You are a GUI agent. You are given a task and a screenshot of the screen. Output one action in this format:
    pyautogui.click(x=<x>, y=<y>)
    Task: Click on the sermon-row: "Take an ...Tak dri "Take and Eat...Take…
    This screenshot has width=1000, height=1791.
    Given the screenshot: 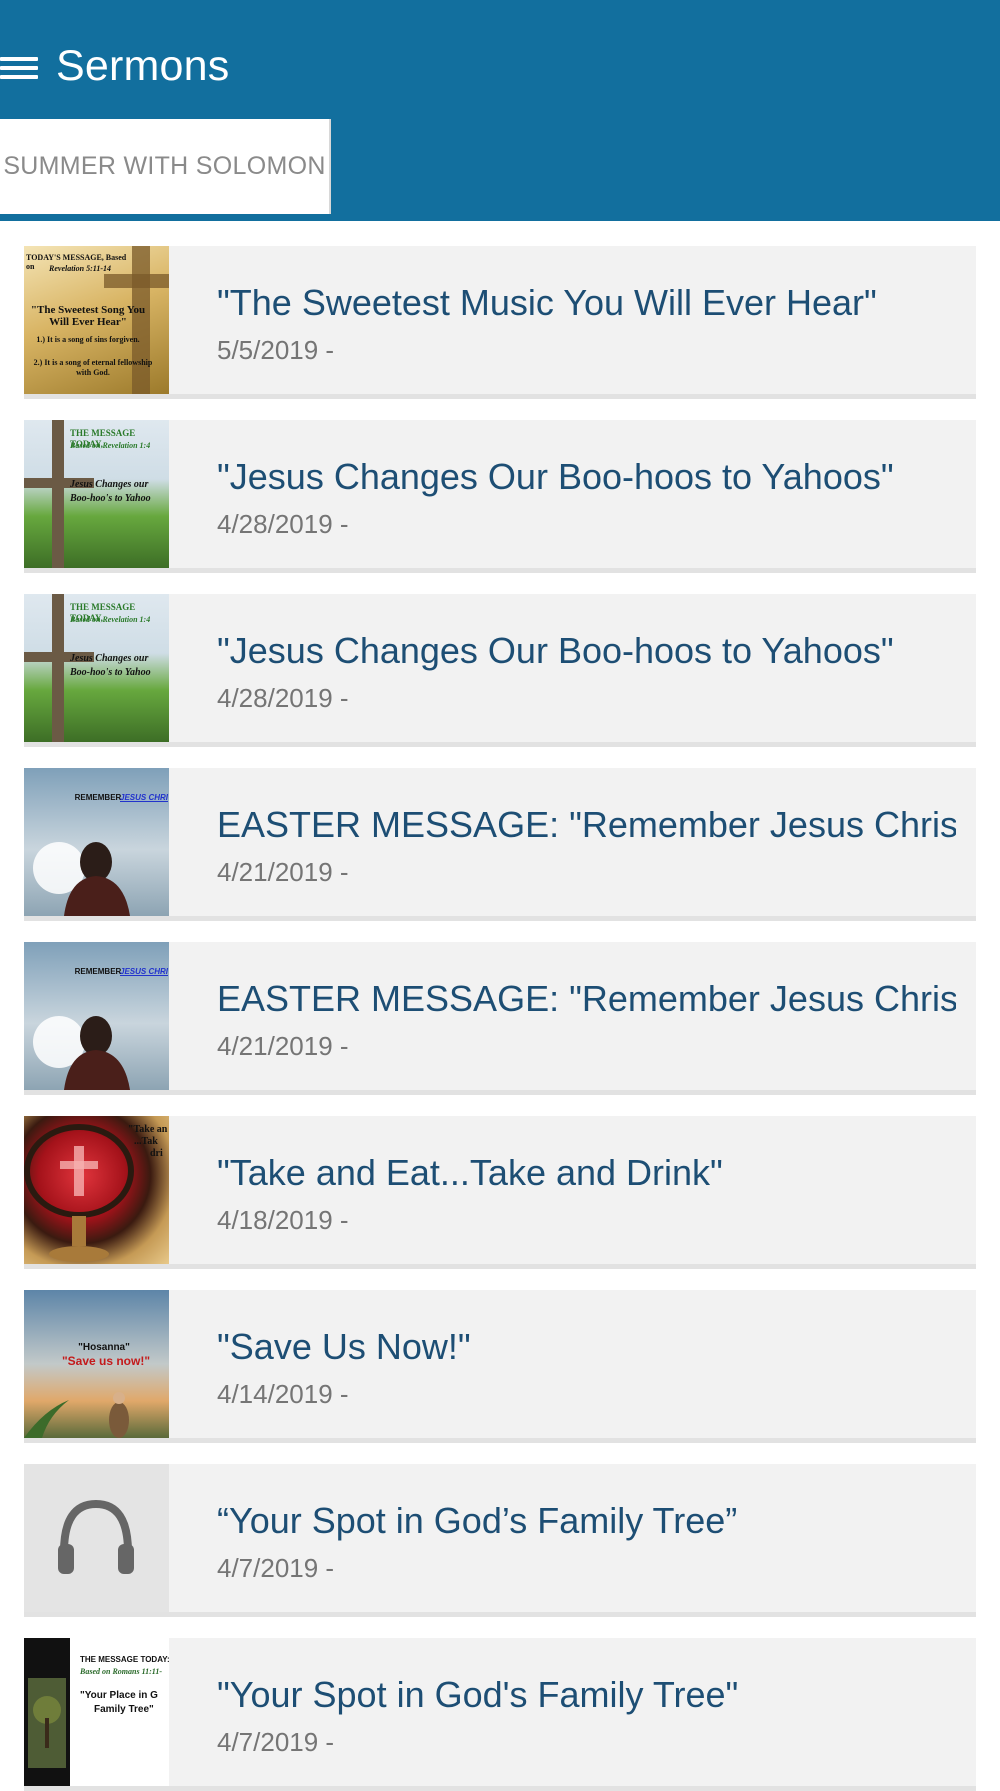 What is the action you would take?
    pyautogui.click(x=500, y=1192)
    